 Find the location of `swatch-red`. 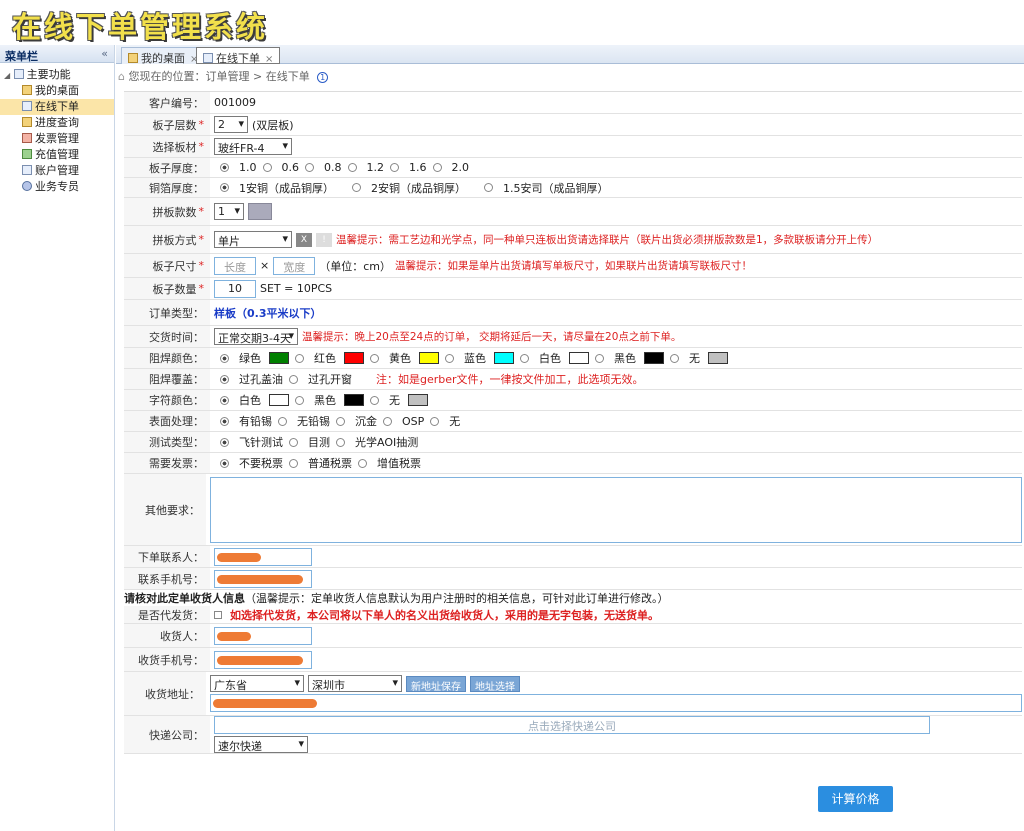

swatch-red is located at coordinates (354, 358).